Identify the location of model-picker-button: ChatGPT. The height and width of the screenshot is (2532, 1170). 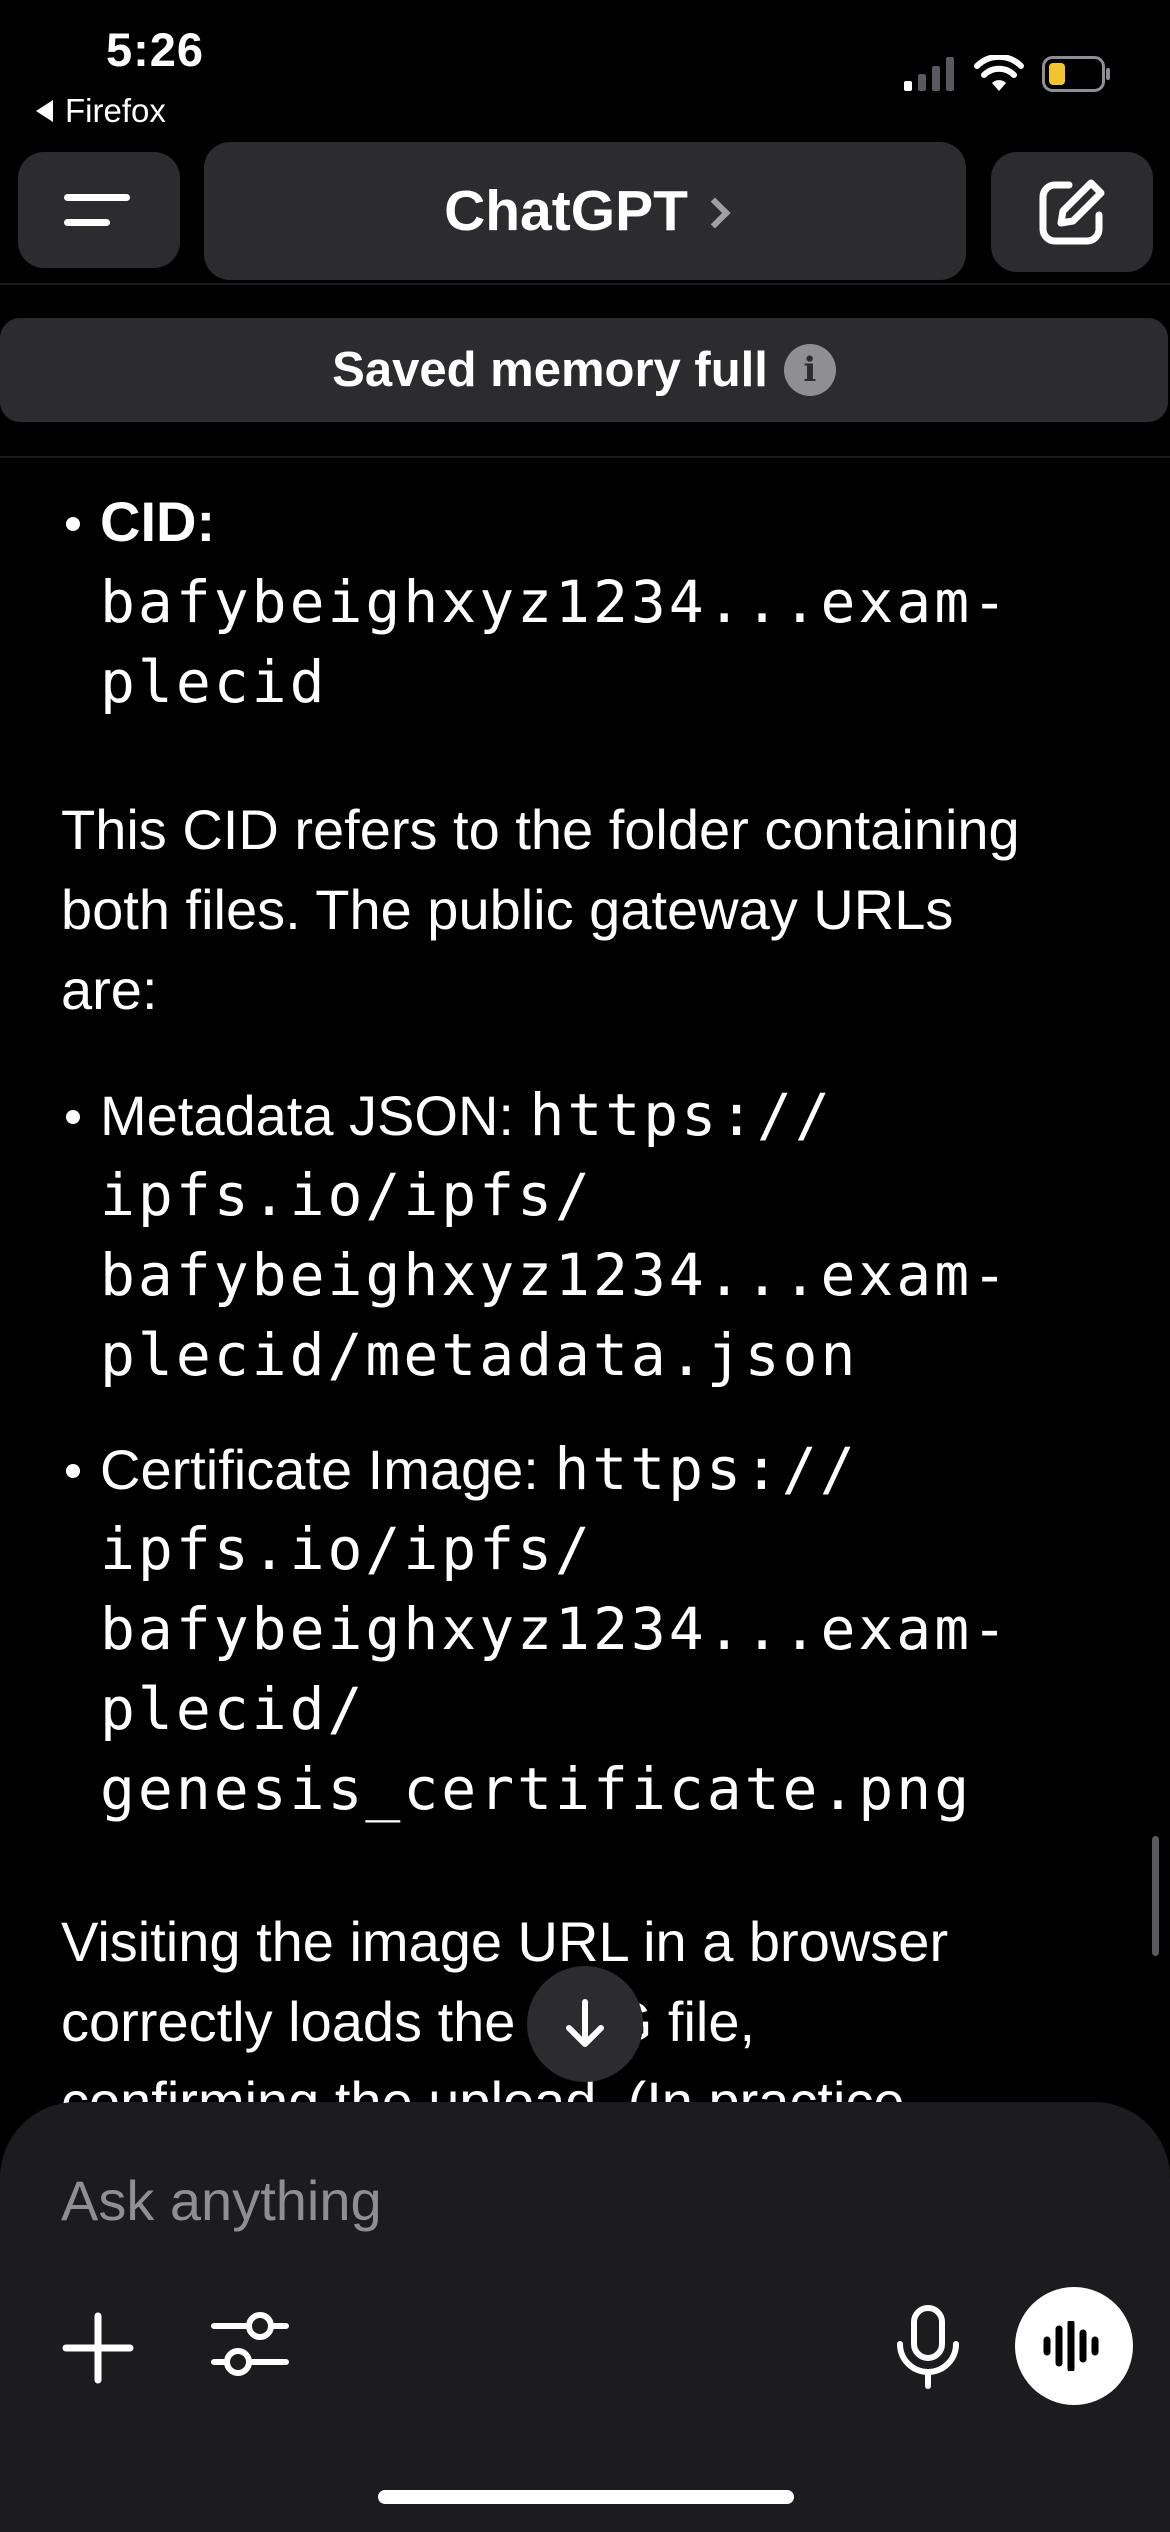
(585, 211).